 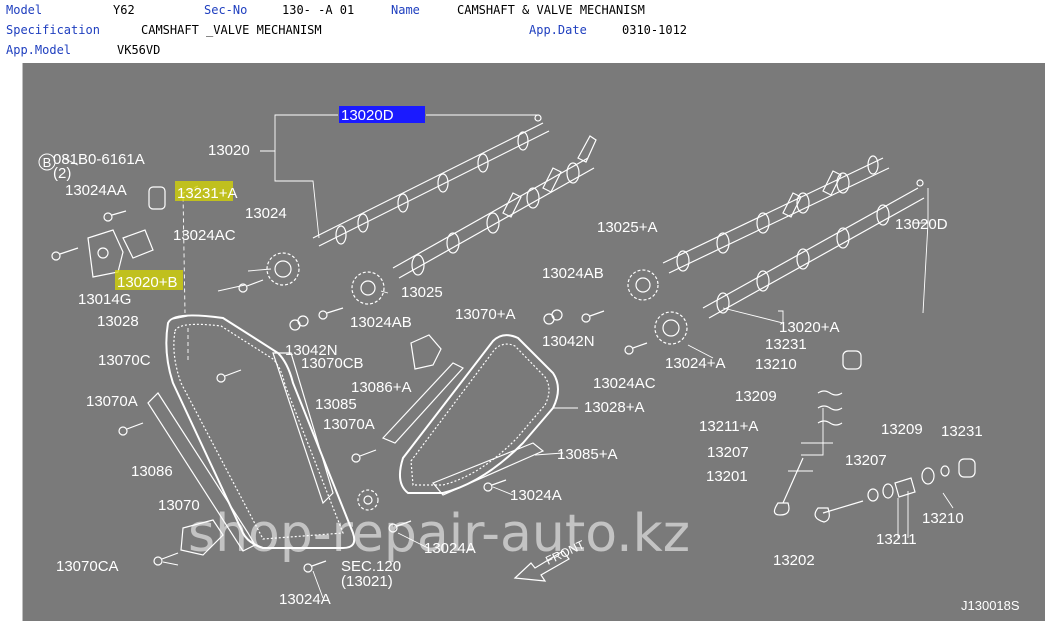 I want to click on callout-13025-a: 13025+A, so click(x=627, y=227).